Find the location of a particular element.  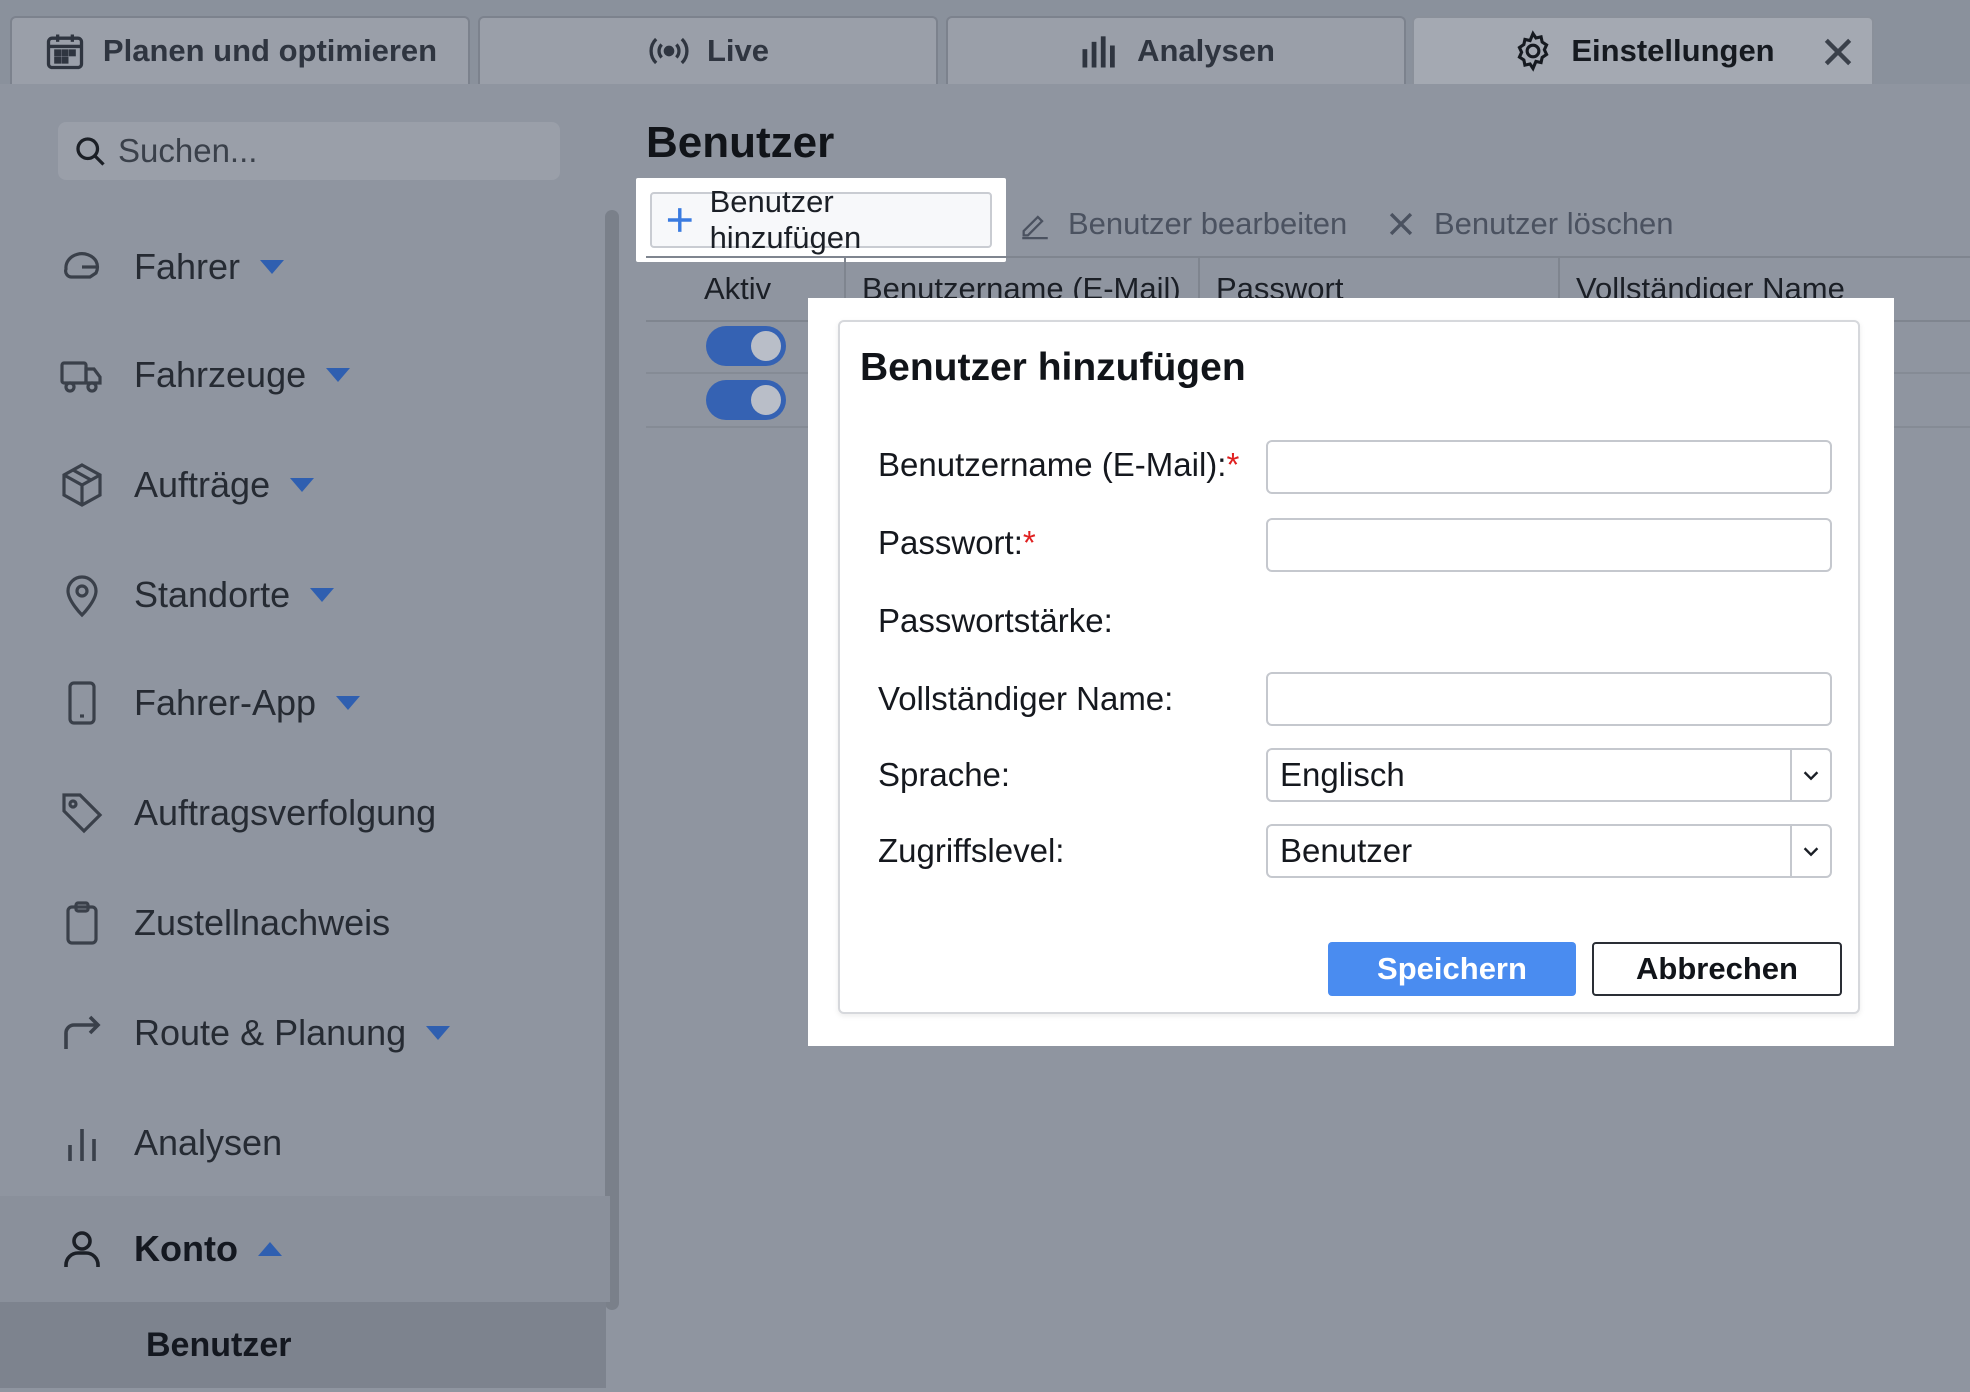

sidebar-item-fahrzeuge: Fahrzeuge is located at coordinates (305, 375).